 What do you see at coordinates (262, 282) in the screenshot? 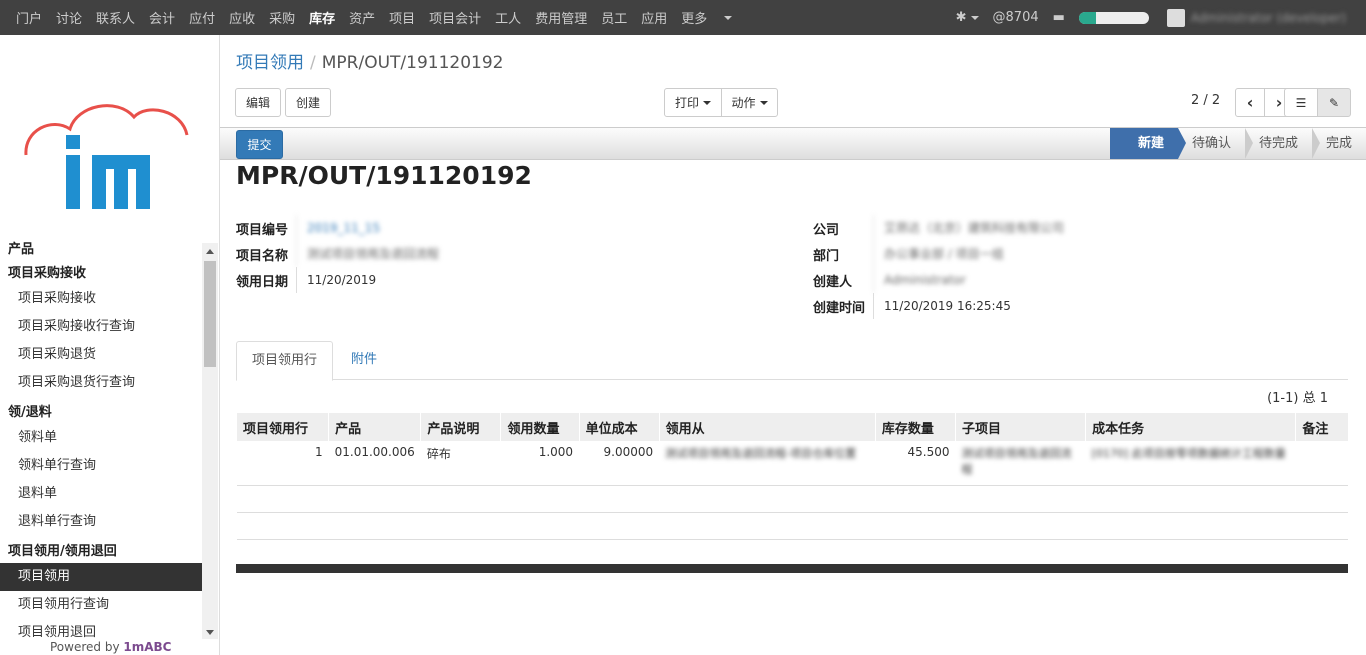
I see `field-label: 领用日期` at bounding box center [262, 282].